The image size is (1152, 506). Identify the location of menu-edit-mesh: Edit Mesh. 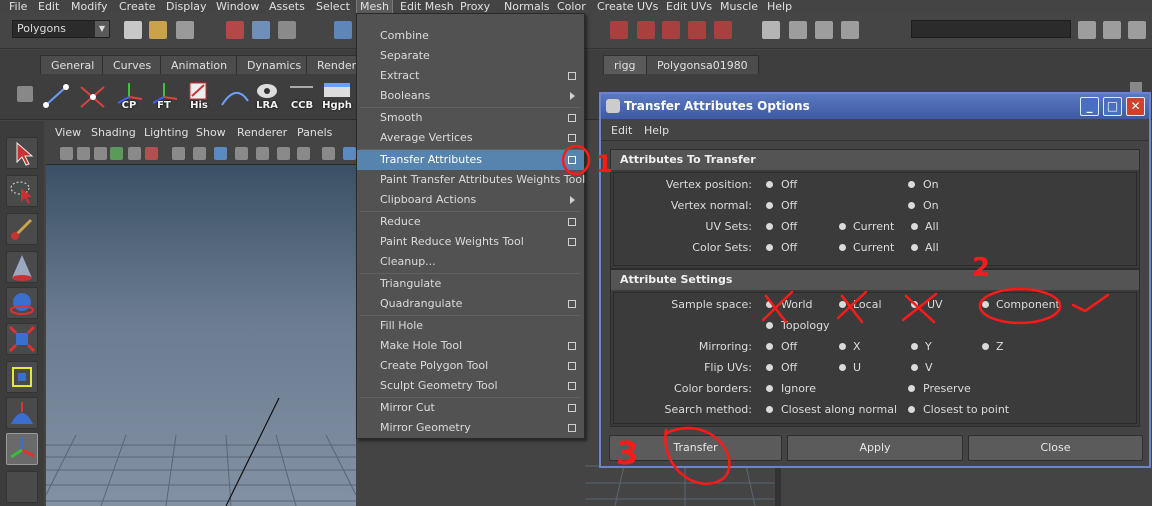
(427, 6).